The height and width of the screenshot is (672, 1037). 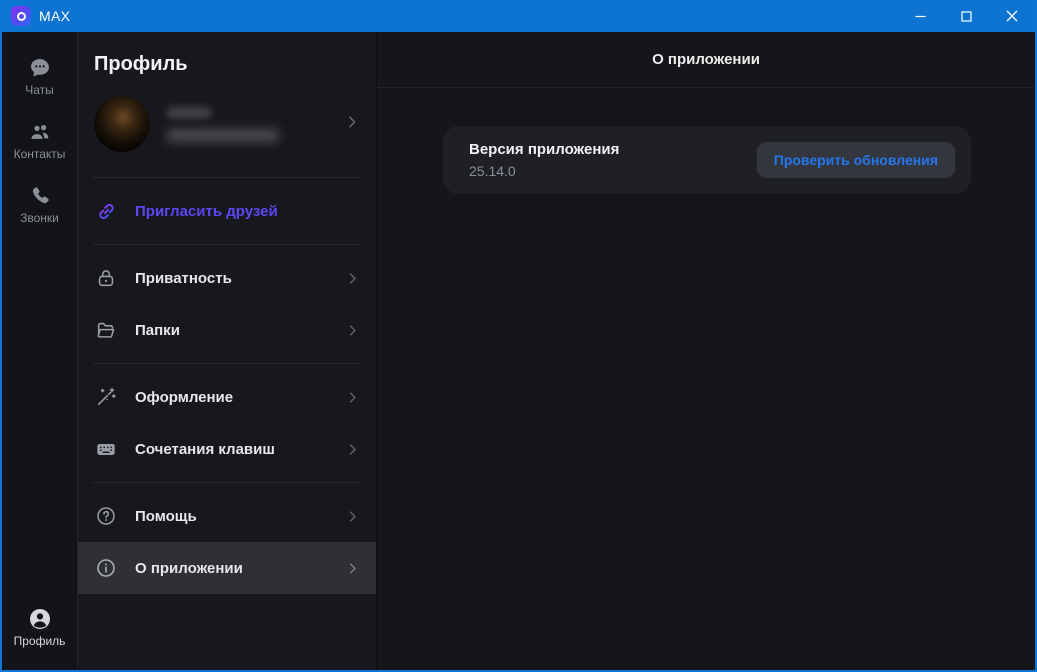 I want to click on close-icon, so click(x=1012, y=16).